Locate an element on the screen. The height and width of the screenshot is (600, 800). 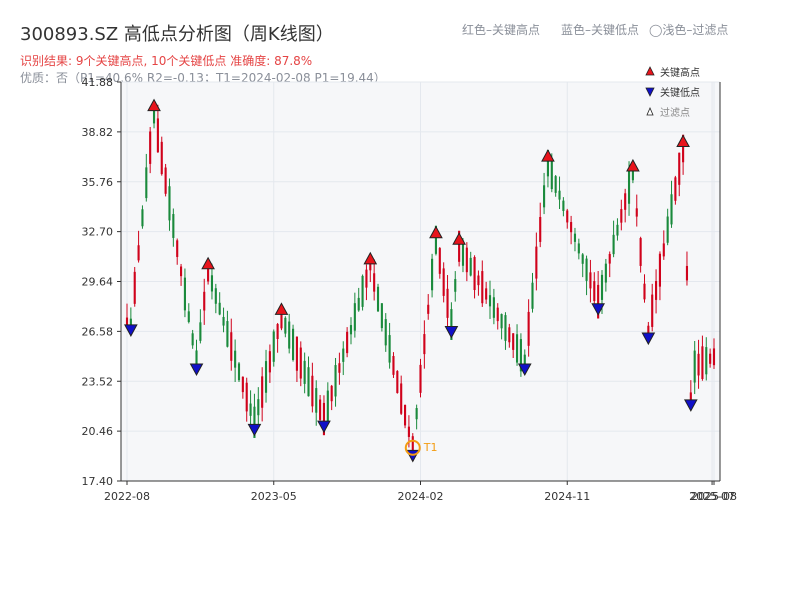
y-tick-label: 23.52 is located at coordinates (98, 381).